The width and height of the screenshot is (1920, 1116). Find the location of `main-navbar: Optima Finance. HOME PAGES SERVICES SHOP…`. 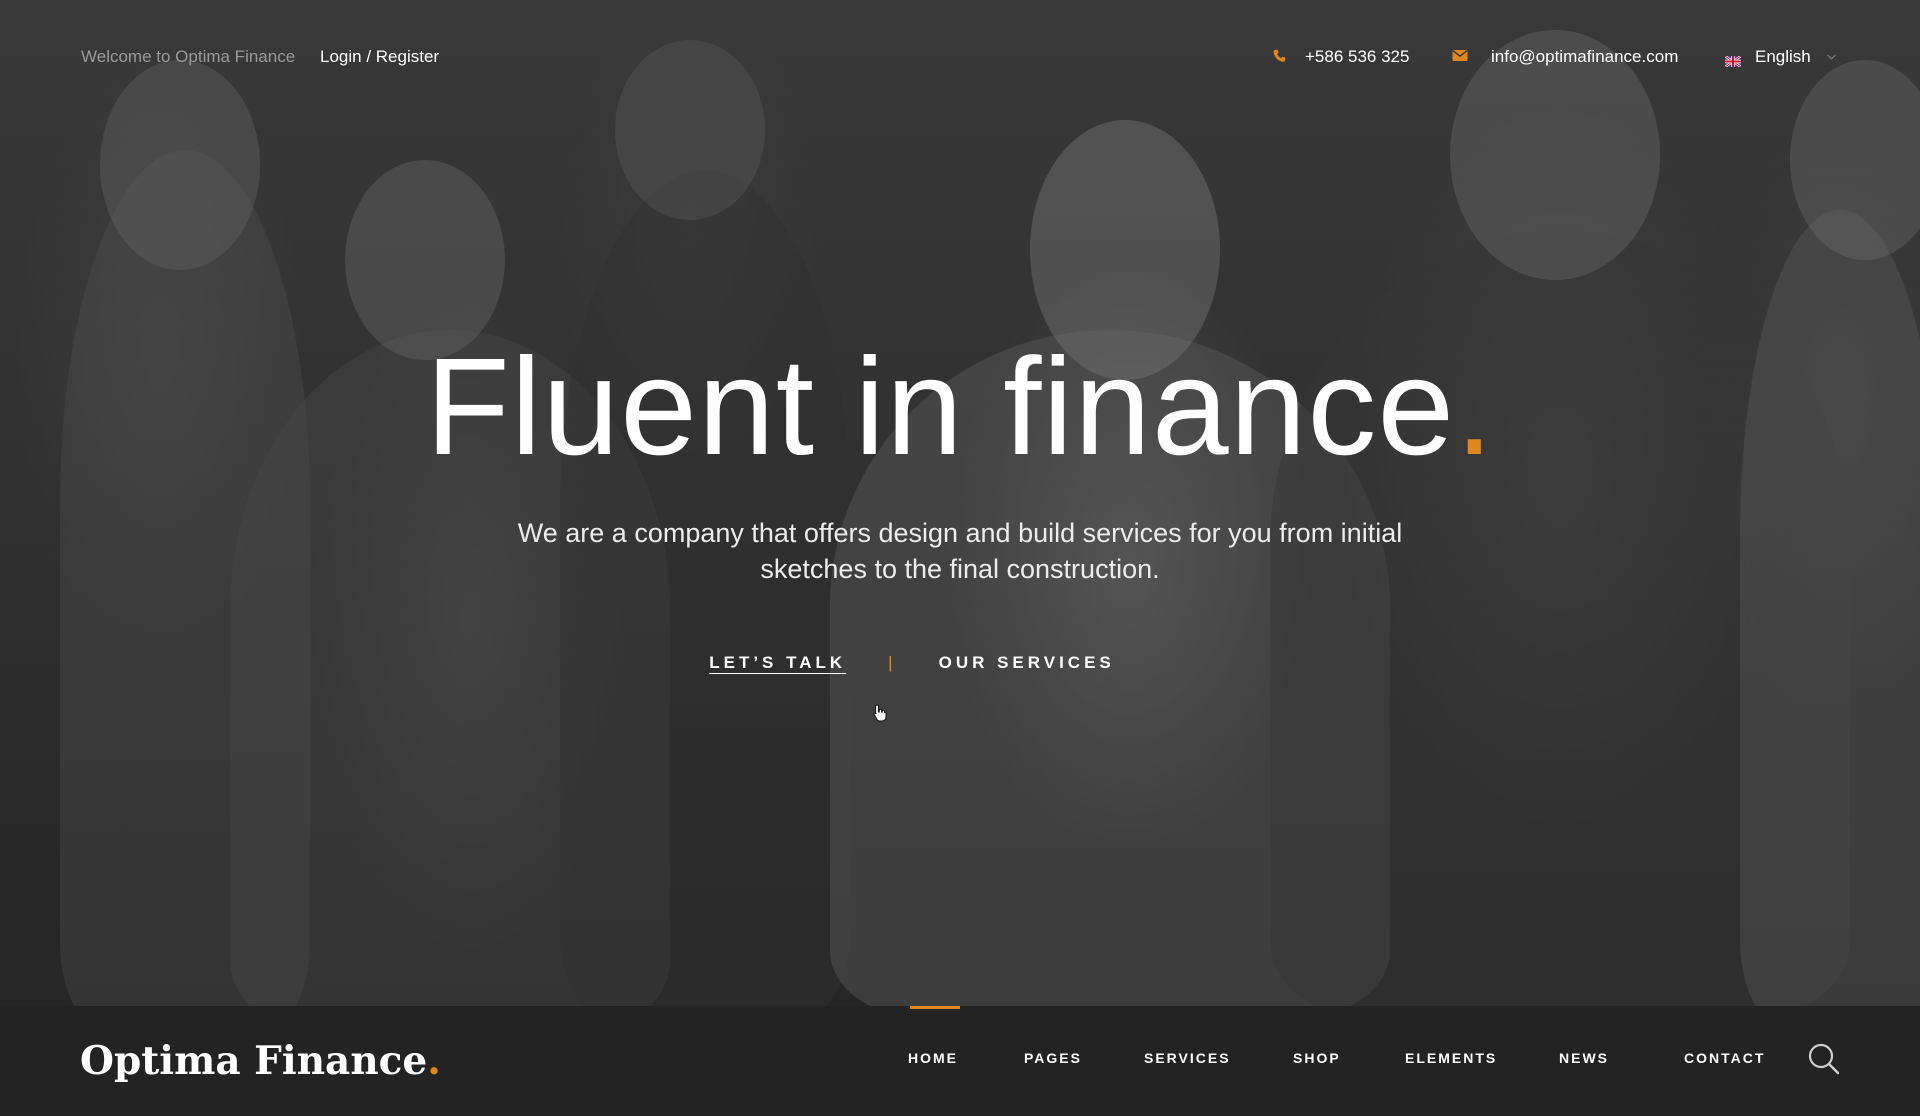

main-navbar: Optima Finance. HOME PAGES SERVICES SHOP… is located at coordinates (960, 1061).